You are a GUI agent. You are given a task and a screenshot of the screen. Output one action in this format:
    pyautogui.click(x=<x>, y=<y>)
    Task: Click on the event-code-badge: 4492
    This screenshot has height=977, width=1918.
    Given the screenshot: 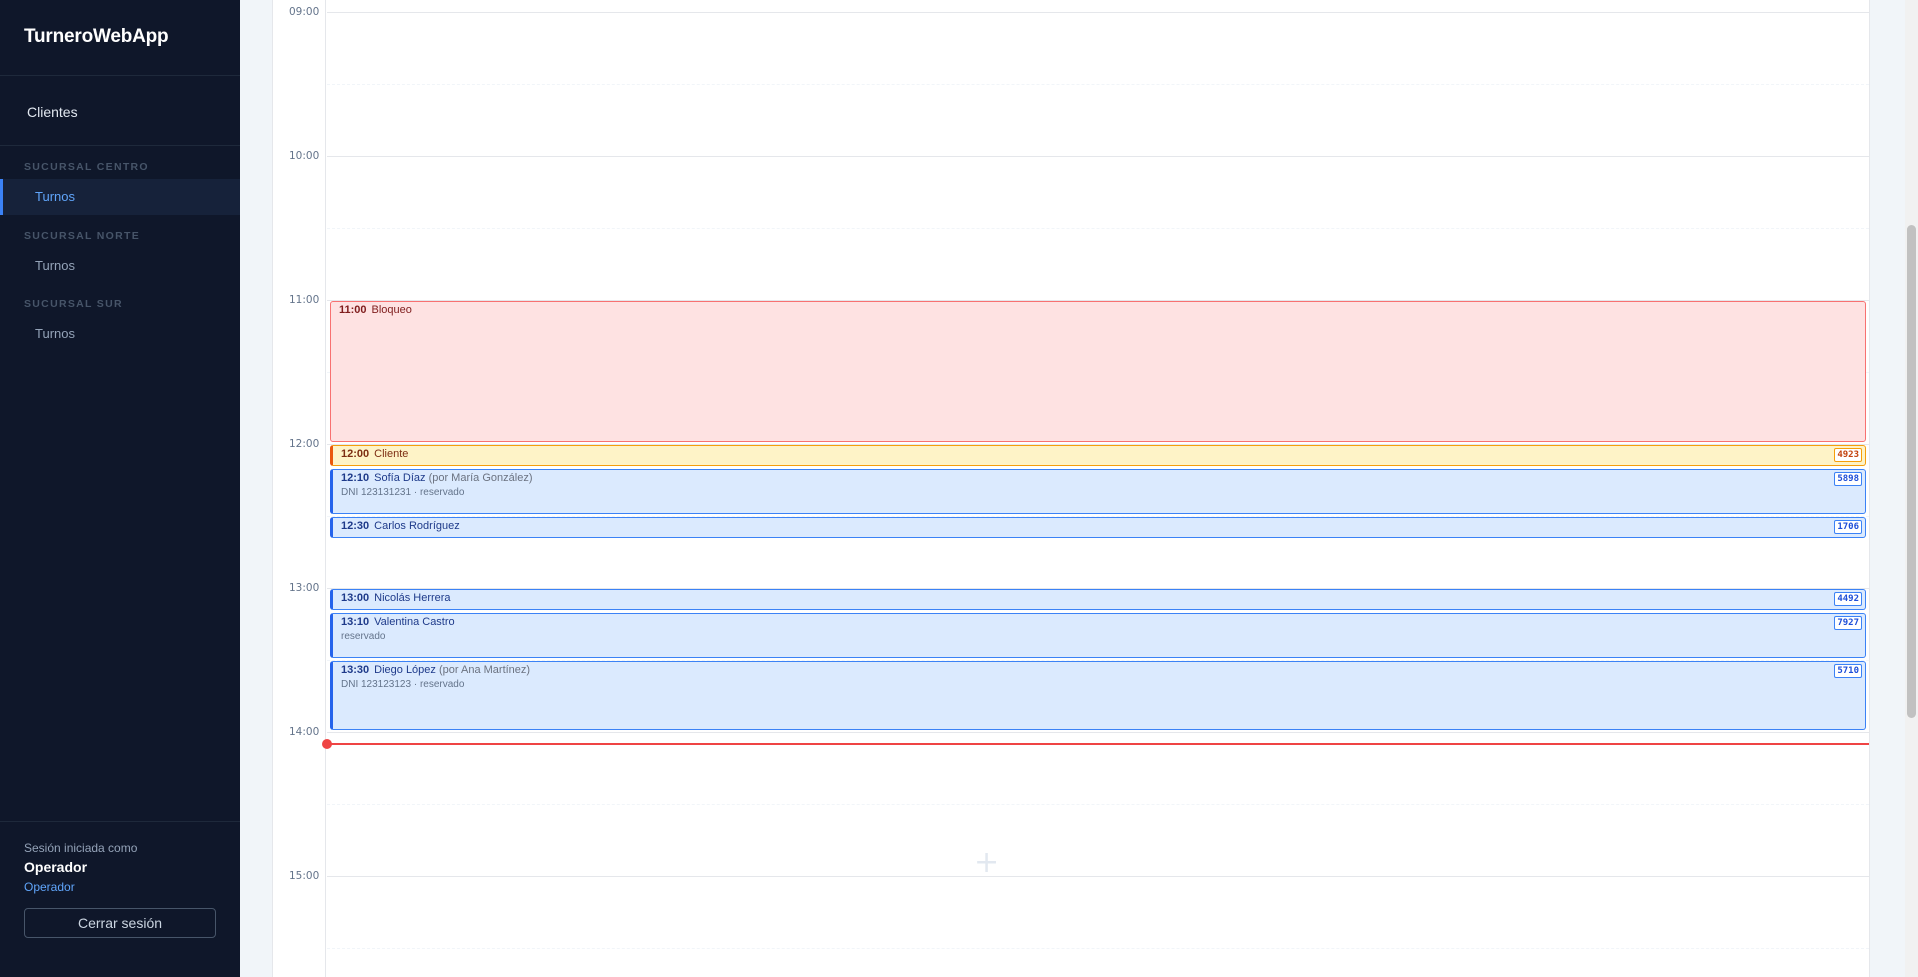 What is the action you would take?
    pyautogui.click(x=1848, y=599)
    